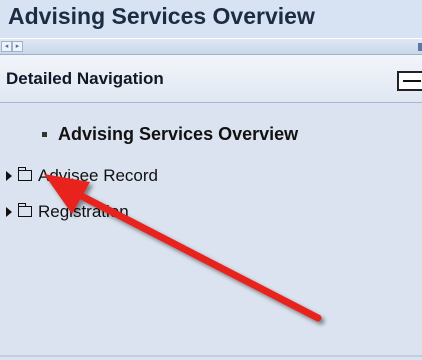 This screenshot has width=422, height=360. I want to click on detailed-navigation-title: Detailed Navigation, so click(85, 78).